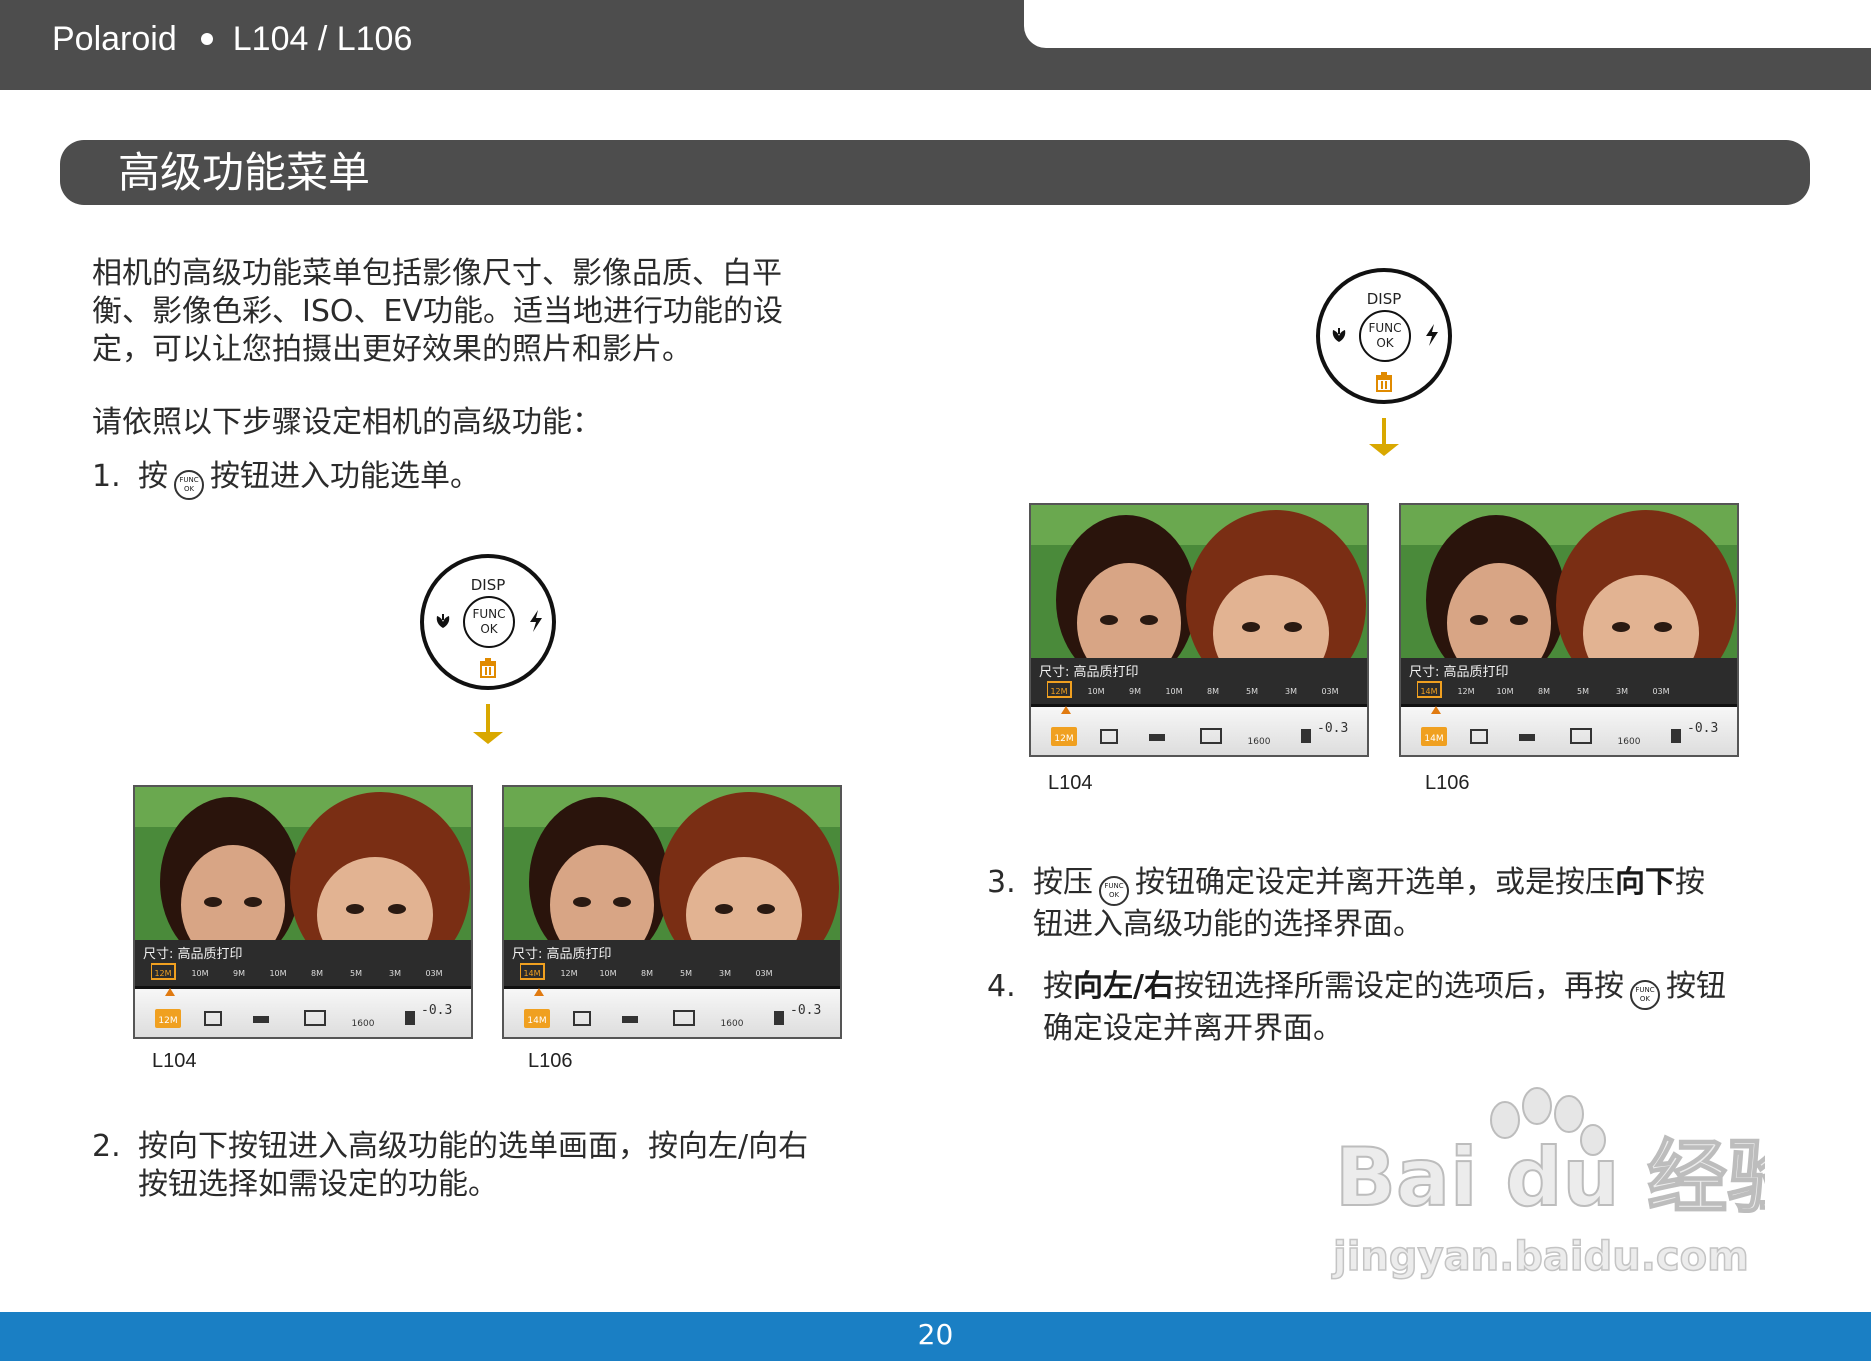  What do you see at coordinates (322, 39) in the screenshot?
I see `model-name: L104 / L106` at bounding box center [322, 39].